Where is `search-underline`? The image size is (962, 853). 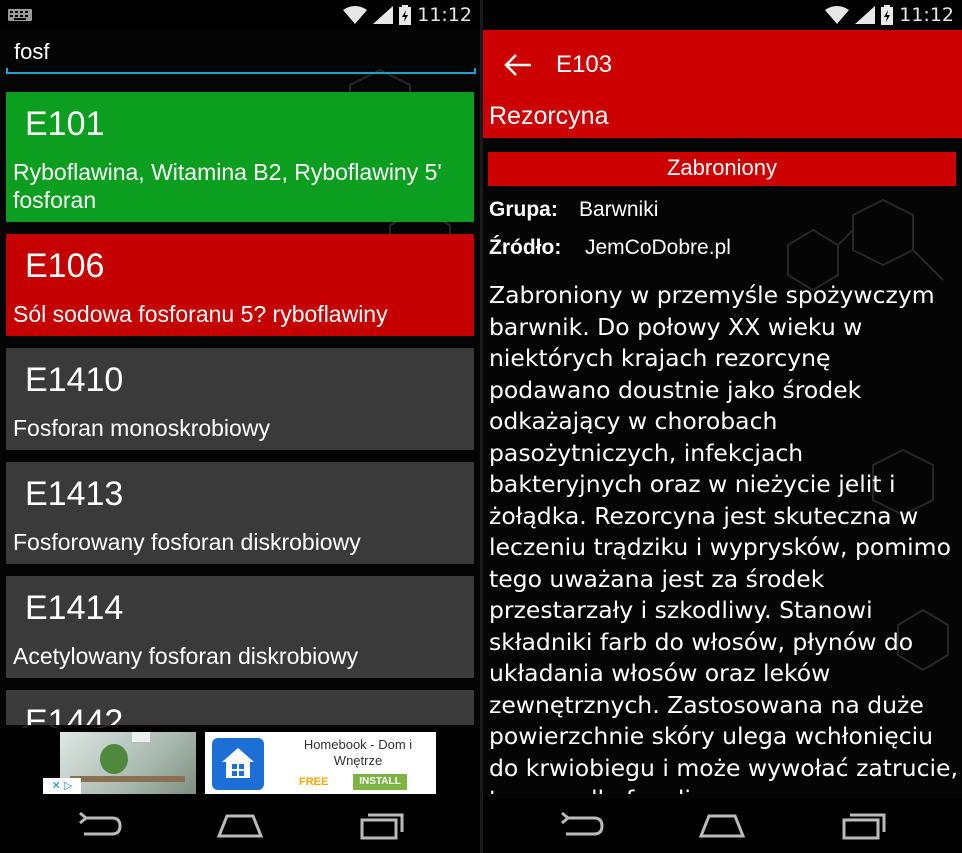 search-underline is located at coordinates (241, 71).